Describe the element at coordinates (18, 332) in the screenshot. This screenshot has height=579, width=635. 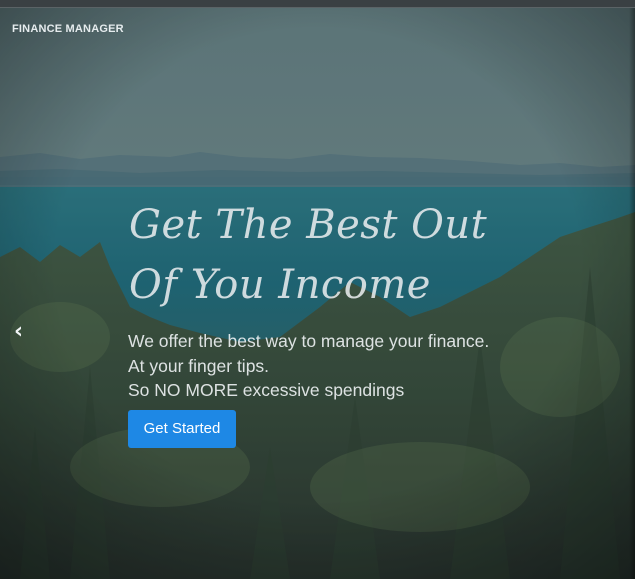
I see `chevron-left-icon: ‹` at that location.